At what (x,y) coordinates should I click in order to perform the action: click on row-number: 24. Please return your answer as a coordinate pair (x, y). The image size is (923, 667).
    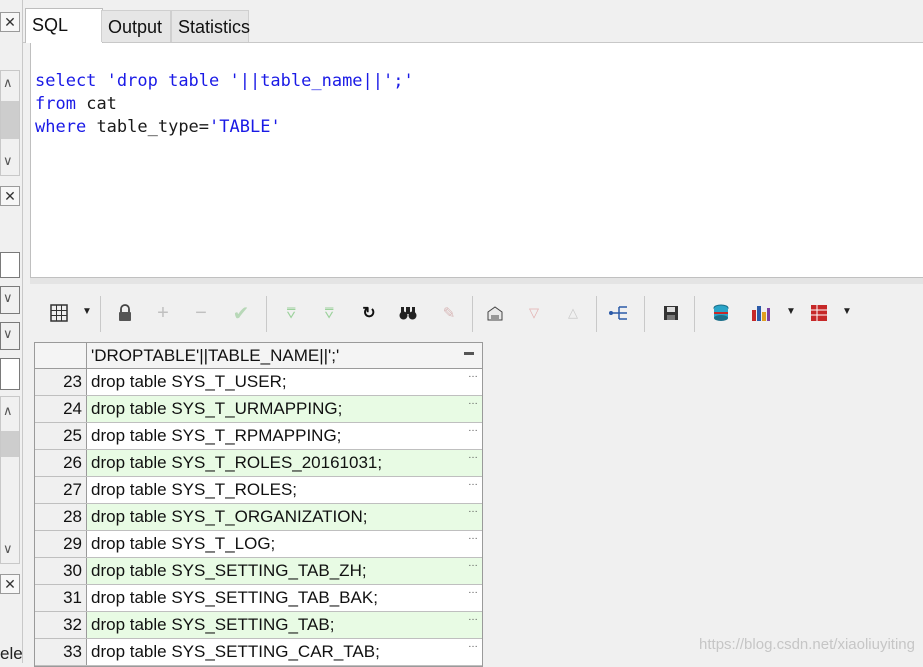
    Looking at the image, I should click on (61, 409).